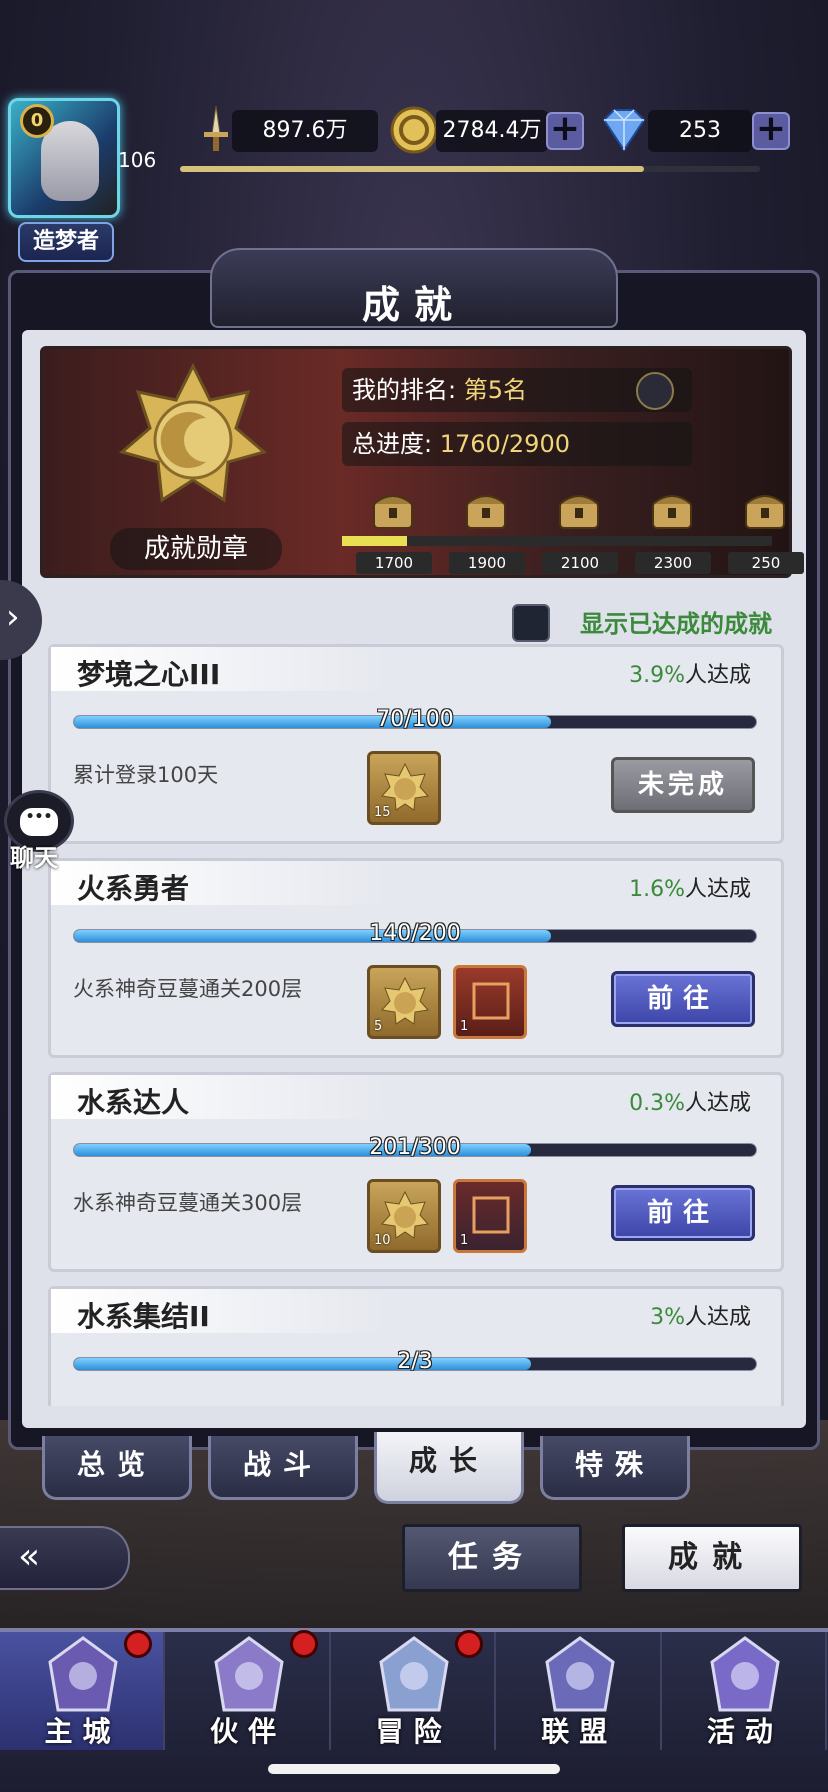  I want to click on nav-label: 活动, so click(744, 1731).